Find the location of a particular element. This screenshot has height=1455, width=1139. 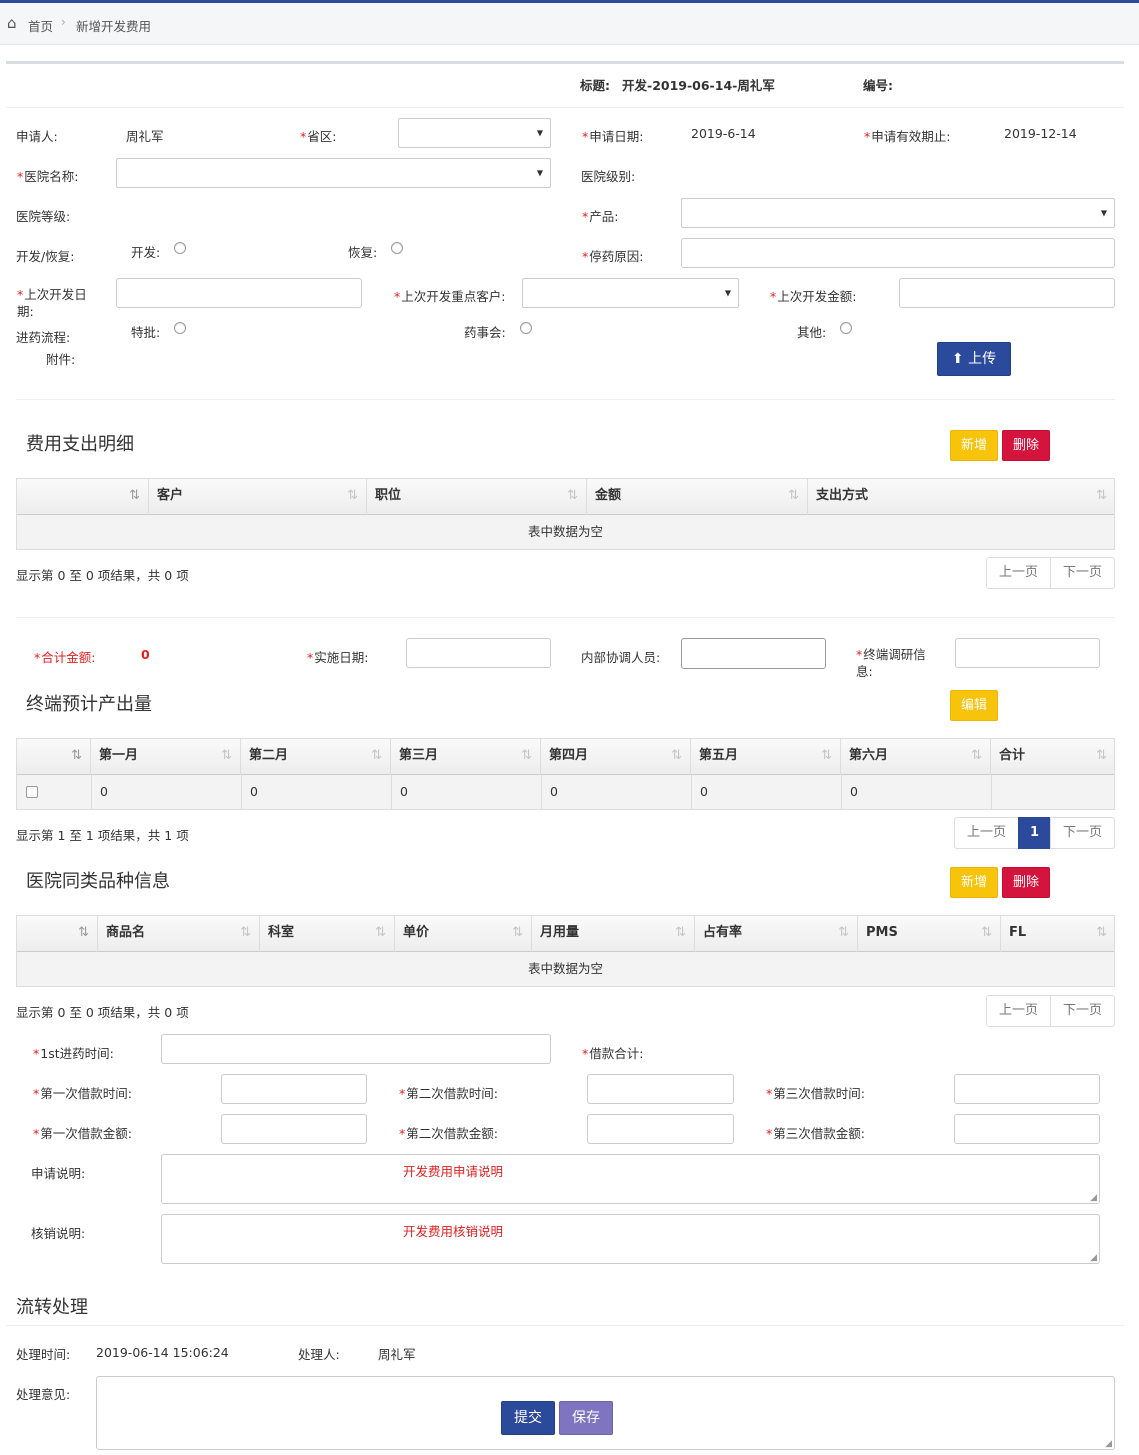

expense-delete-button: 删除 is located at coordinates (1026, 445).